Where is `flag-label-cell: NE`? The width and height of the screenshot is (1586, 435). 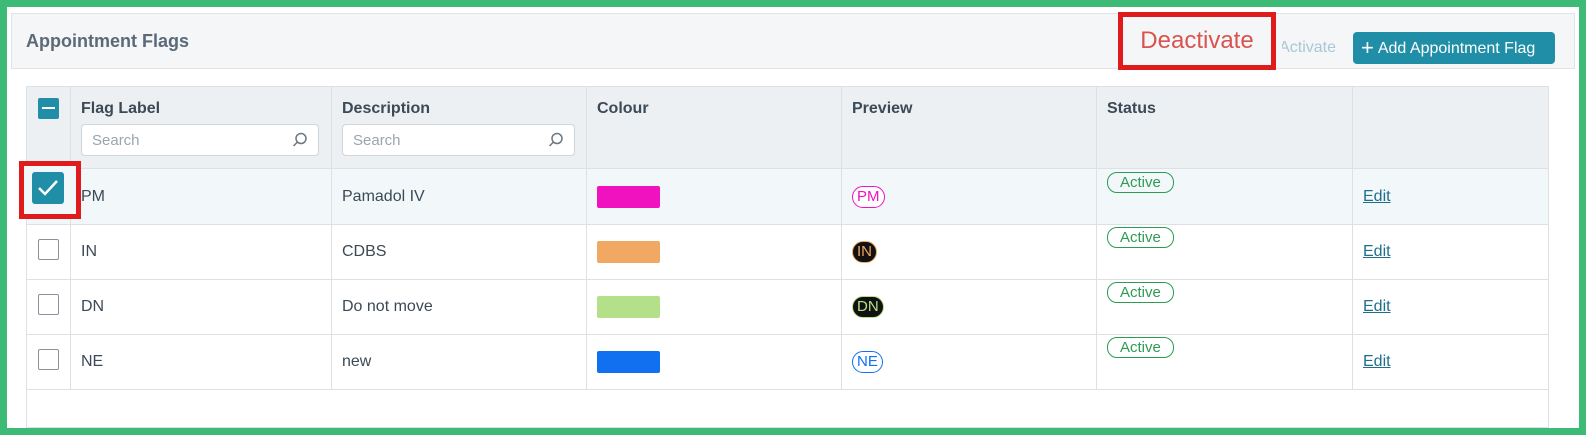
flag-label-cell: NE is located at coordinates (201, 362).